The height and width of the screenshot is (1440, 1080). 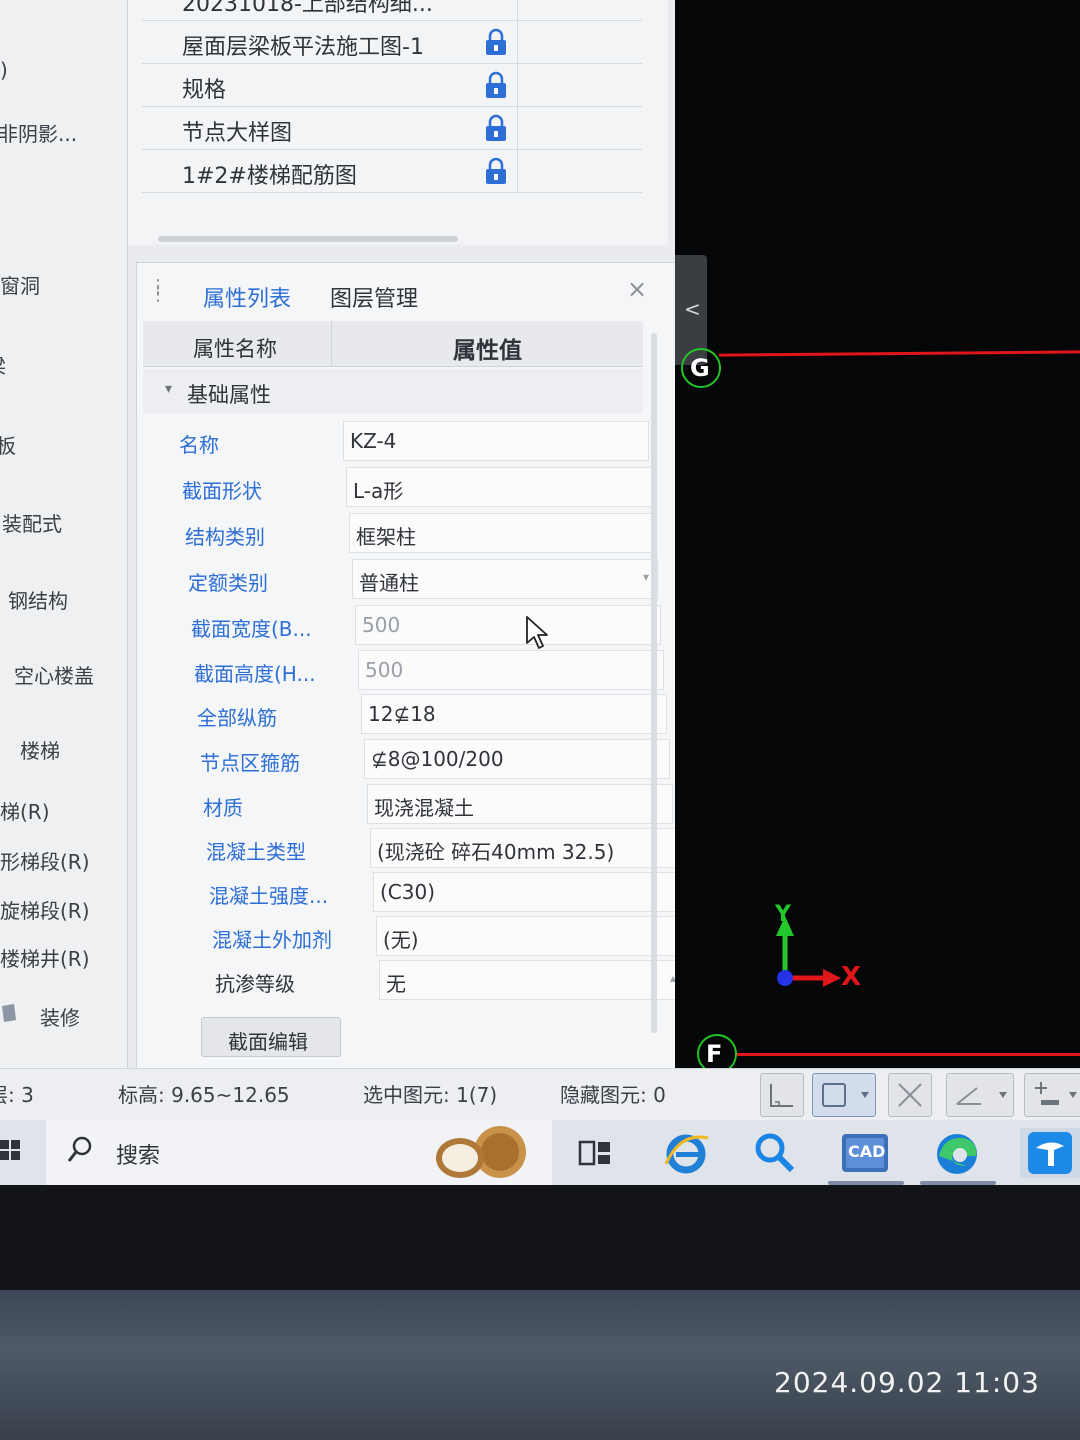 I want to click on property-value-field: (现浇砼 碎石40mm 32.5), so click(x=523, y=848).